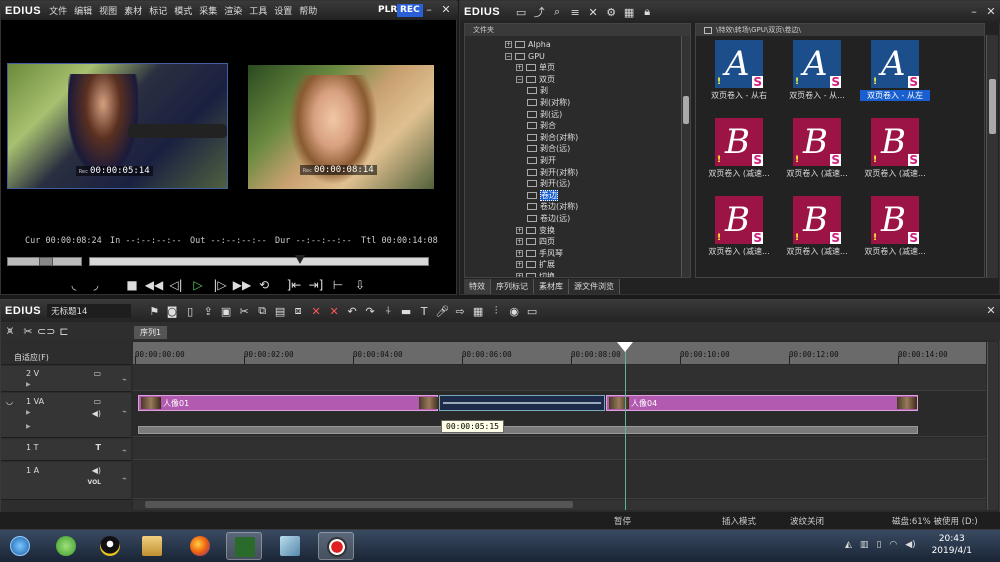 This screenshot has width=1000, height=562. Describe the element at coordinates (575, 12) in the screenshot. I see `list-view-icon: ≡` at that location.